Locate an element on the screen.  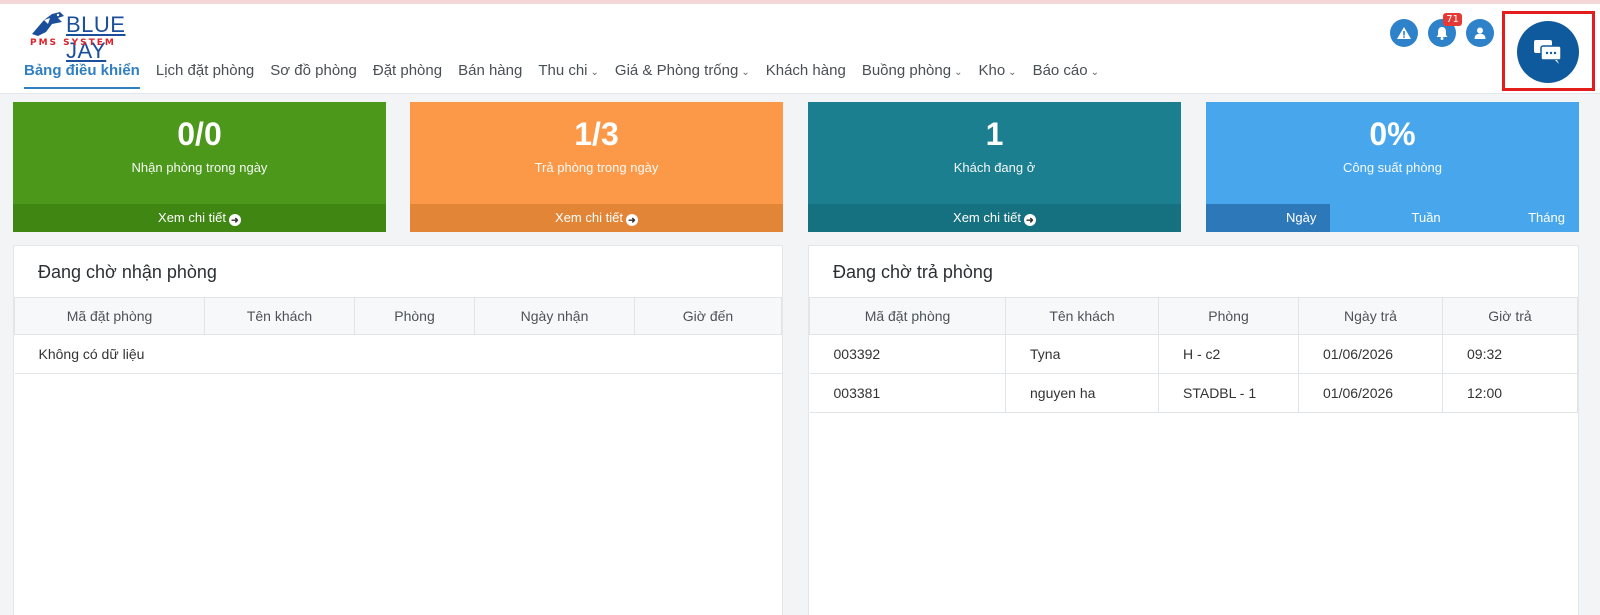
nav-item-4: Bán hàng is located at coordinates (490, 75).